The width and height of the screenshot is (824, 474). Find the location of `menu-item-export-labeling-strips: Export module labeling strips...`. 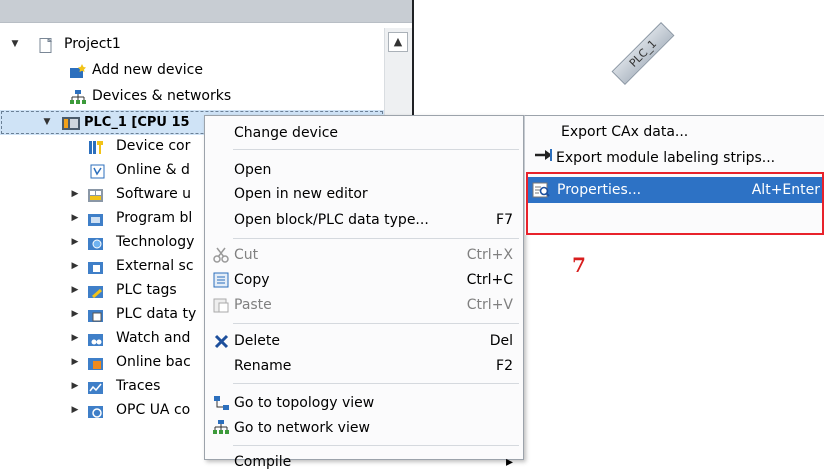

menu-item-export-labeling-strips: Export module labeling strips... is located at coordinates (654, 158).